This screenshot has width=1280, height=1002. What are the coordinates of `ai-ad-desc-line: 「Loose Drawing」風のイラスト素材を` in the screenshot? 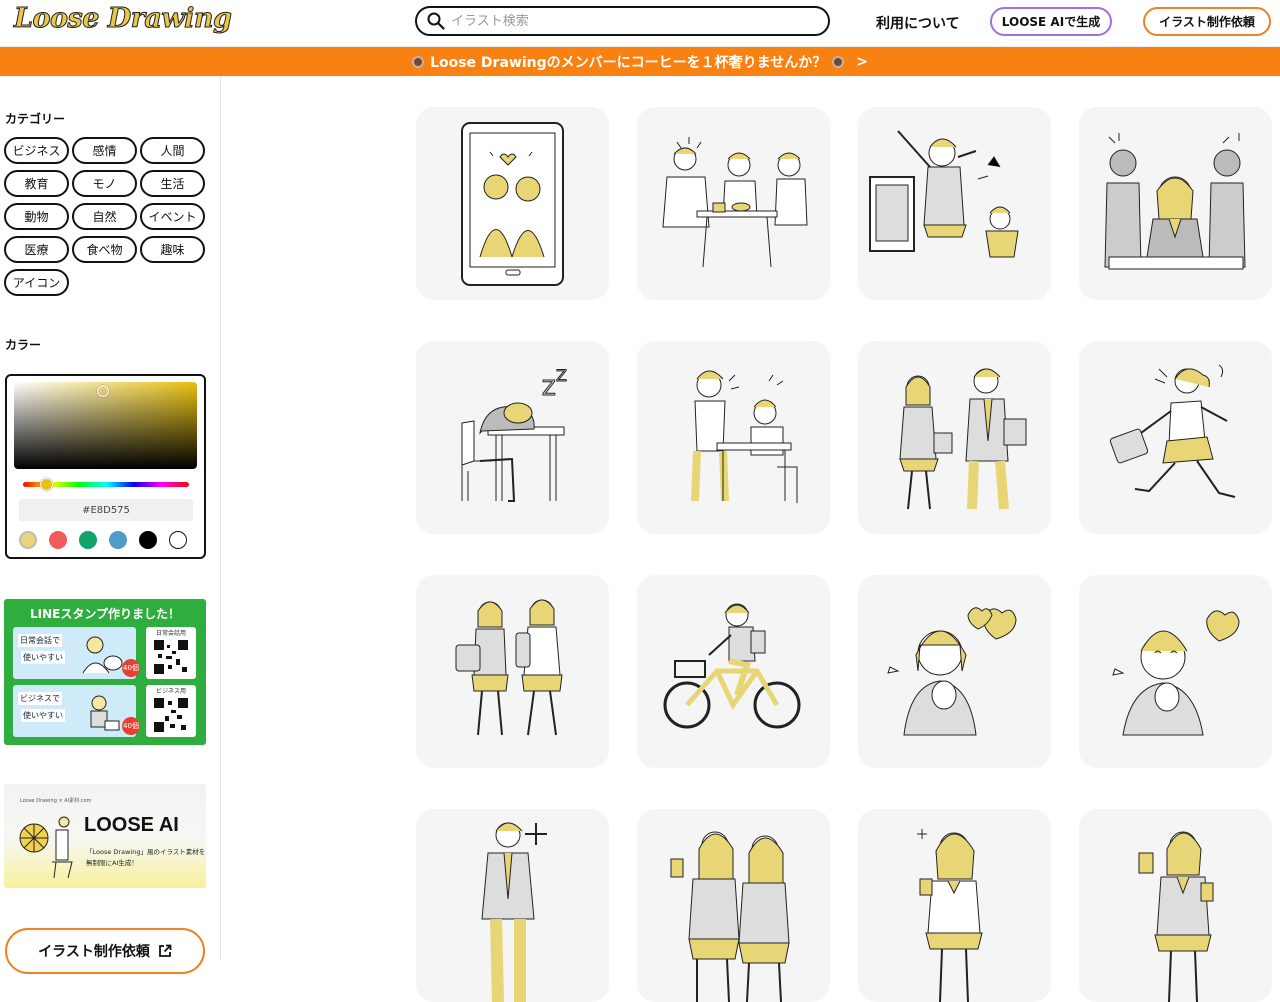 It's located at (146, 852).